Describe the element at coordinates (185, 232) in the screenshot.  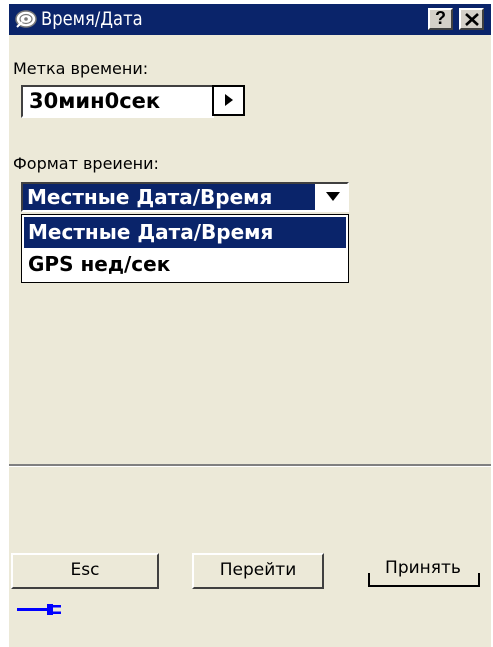
I see `option-local-date-time: Местные Дата/Время` at that location.